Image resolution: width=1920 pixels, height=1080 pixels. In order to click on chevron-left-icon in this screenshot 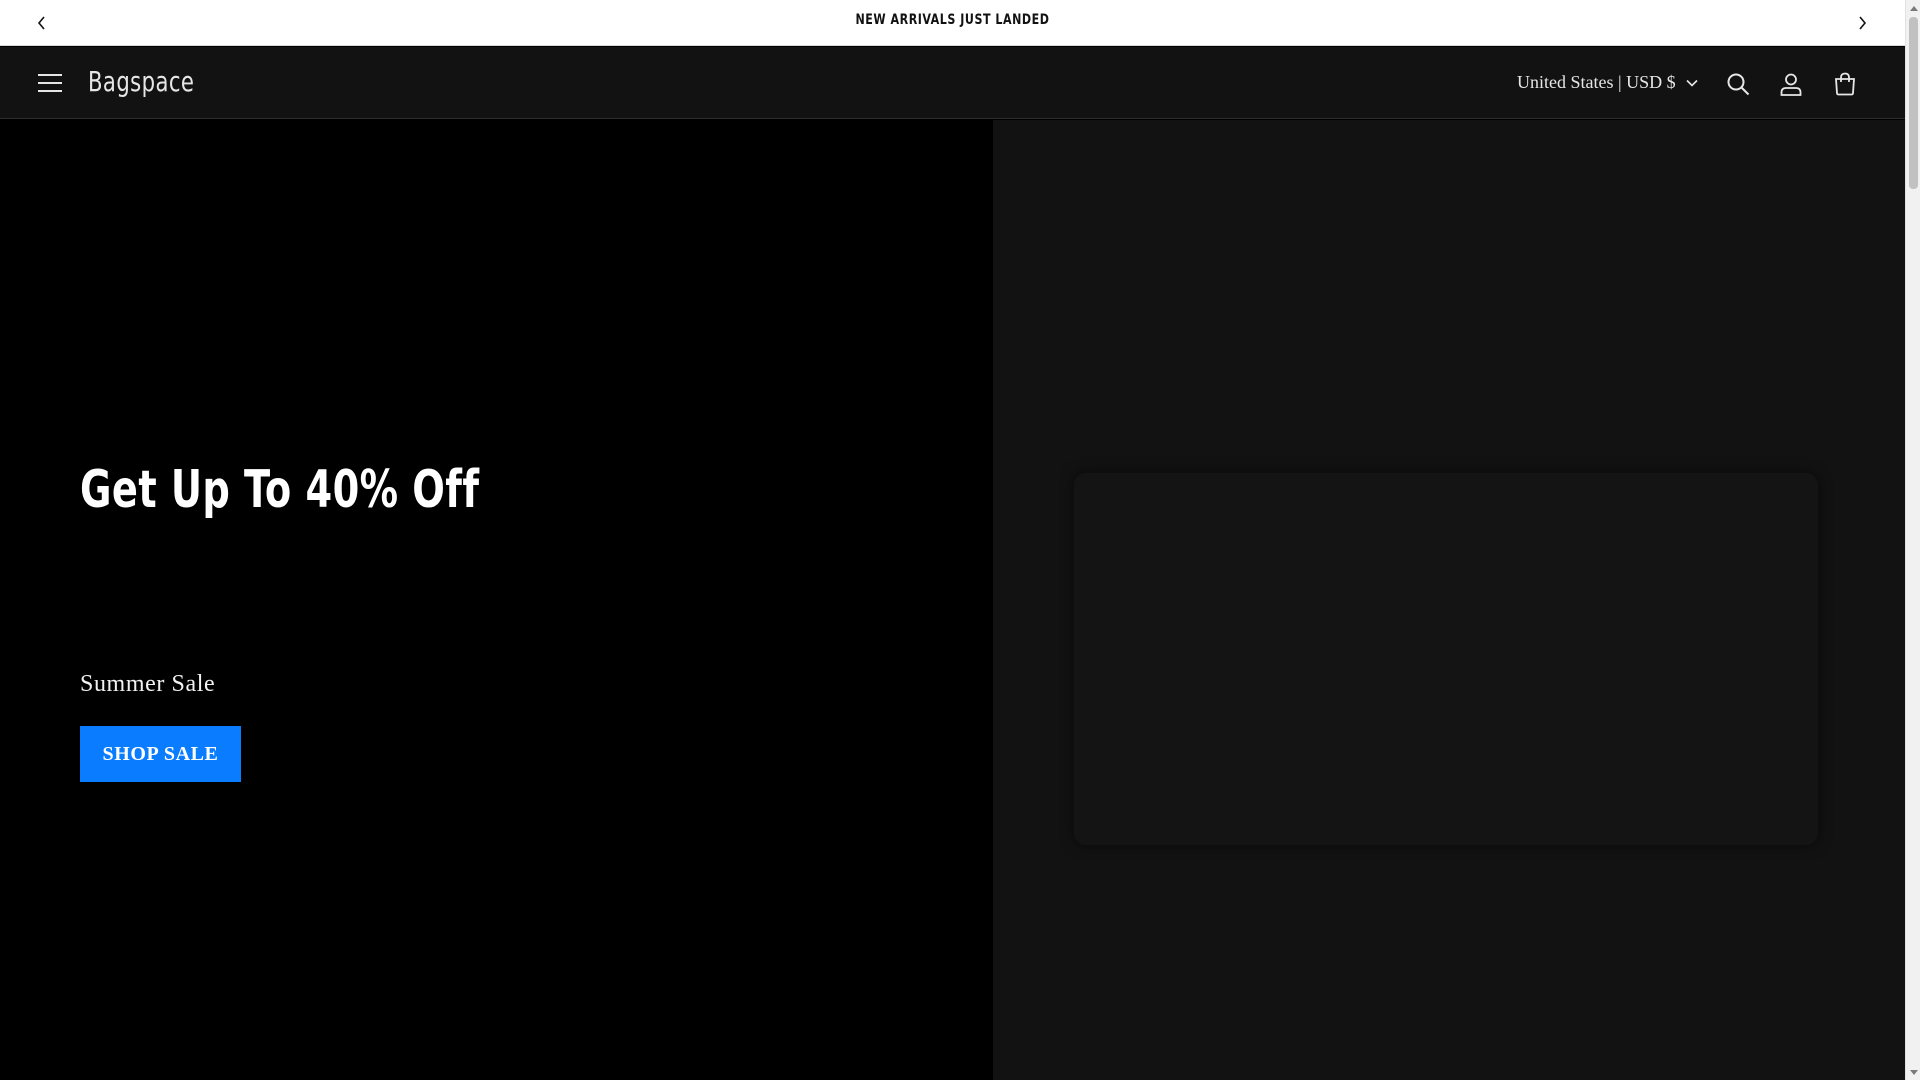, I will do `click(41, 23)`.